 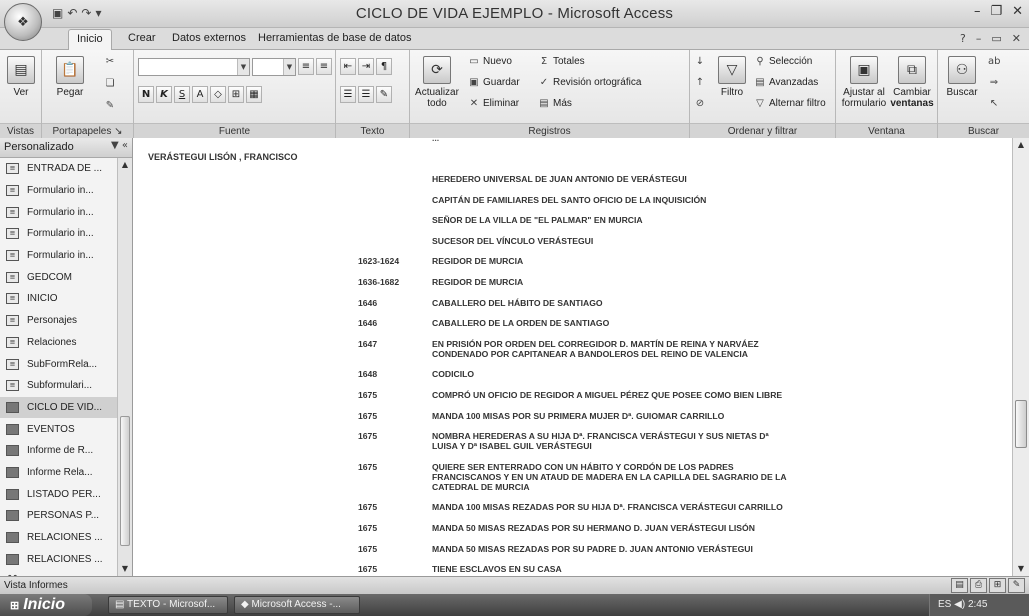 What do you see at coordinates (732, 77) in the screenshot?
I see `filtro-button: ▽ Filtro` at bounding box center [732, 77].